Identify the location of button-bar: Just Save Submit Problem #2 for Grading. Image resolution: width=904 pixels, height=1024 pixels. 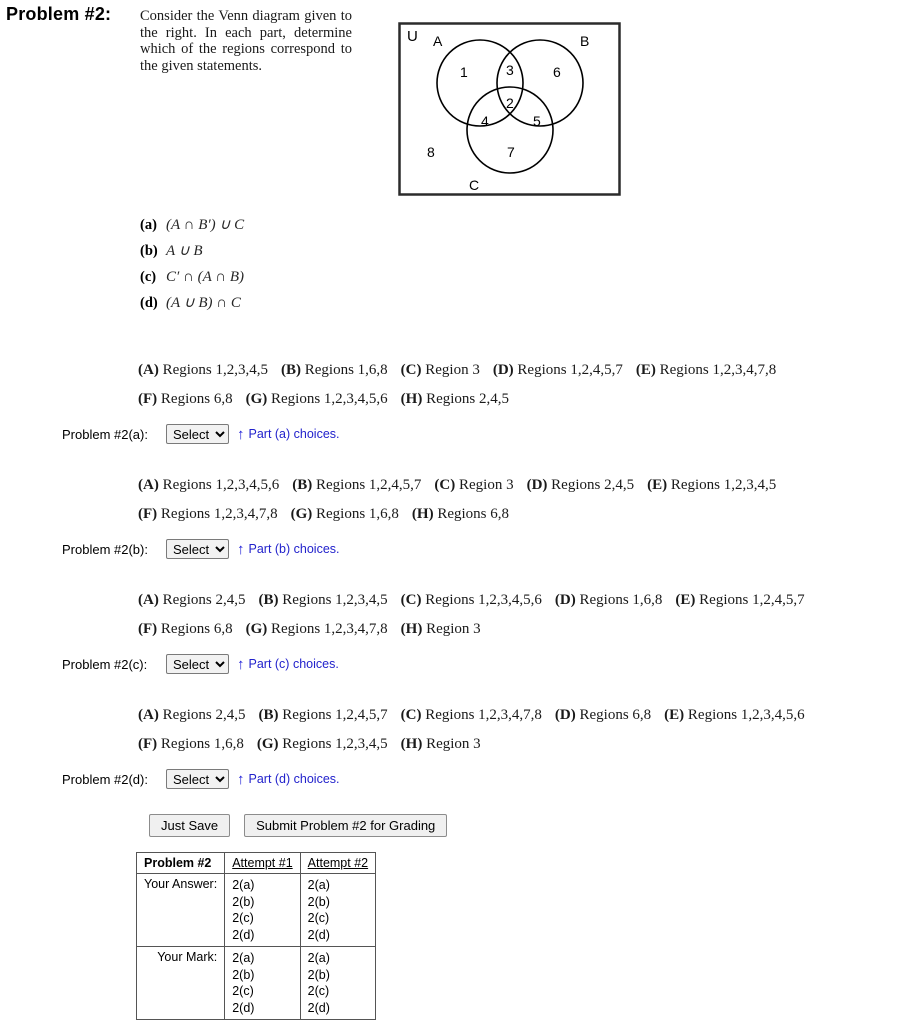
(298, 825).